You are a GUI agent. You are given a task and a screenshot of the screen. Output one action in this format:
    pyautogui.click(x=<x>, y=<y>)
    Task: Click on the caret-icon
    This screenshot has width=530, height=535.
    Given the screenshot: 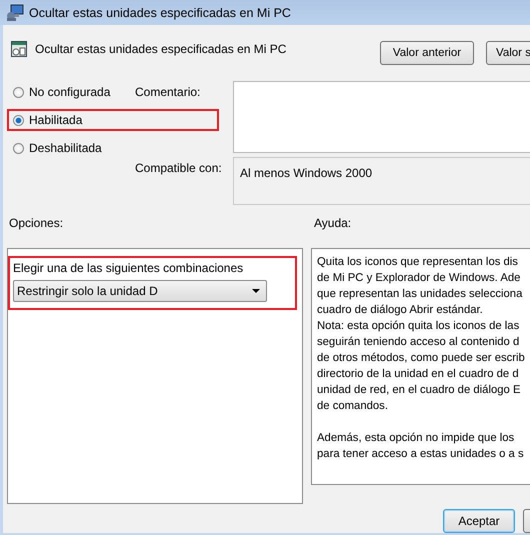 What is the action you would take?
    pyautogui.click(x=256, y=291)
    